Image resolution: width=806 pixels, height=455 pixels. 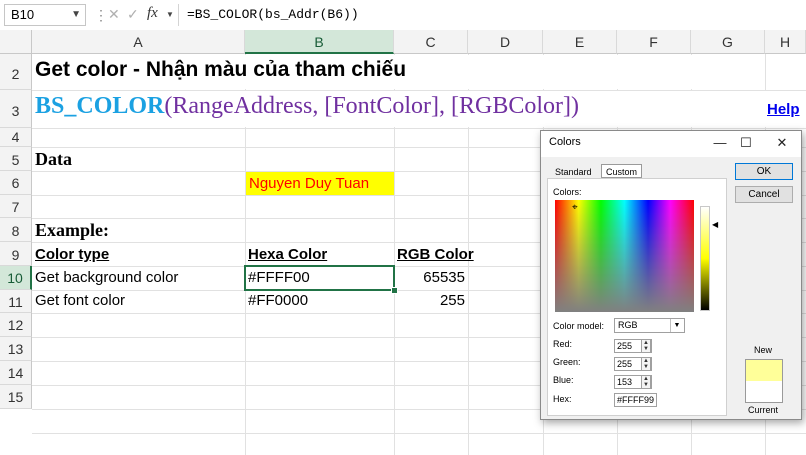 What do you see at coordinates (53, 159) in the screenshot?
I see `cell-a5: Data` at bounding box center [53, 159].